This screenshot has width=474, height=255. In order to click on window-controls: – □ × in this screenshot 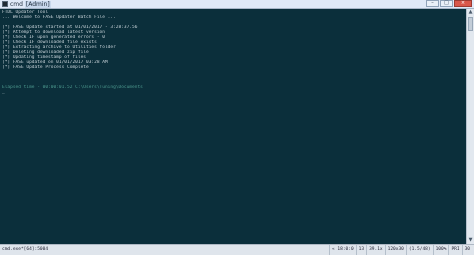, I will do `click(448, 4)`.